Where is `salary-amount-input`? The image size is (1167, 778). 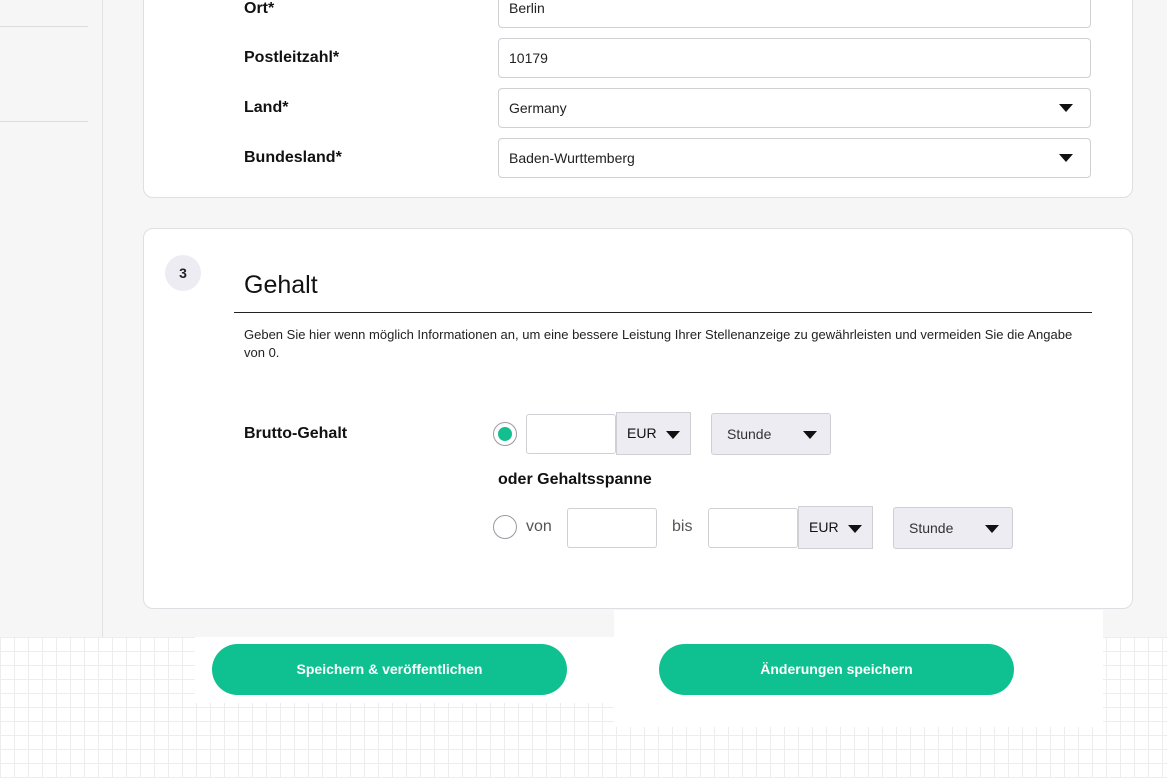
salary-amount-input is located at coordinates (571, 434).